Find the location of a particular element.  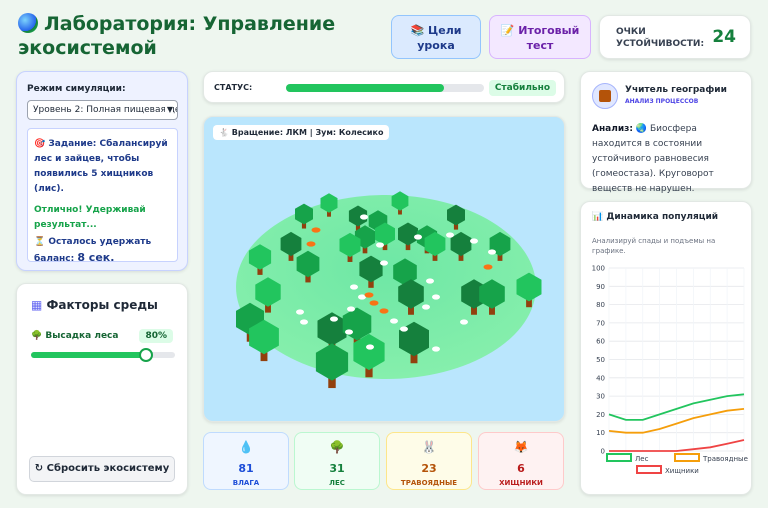

simulation-mode-value: Уровень 2: Полная пищевая цепь is located at coordinates (105, 110).